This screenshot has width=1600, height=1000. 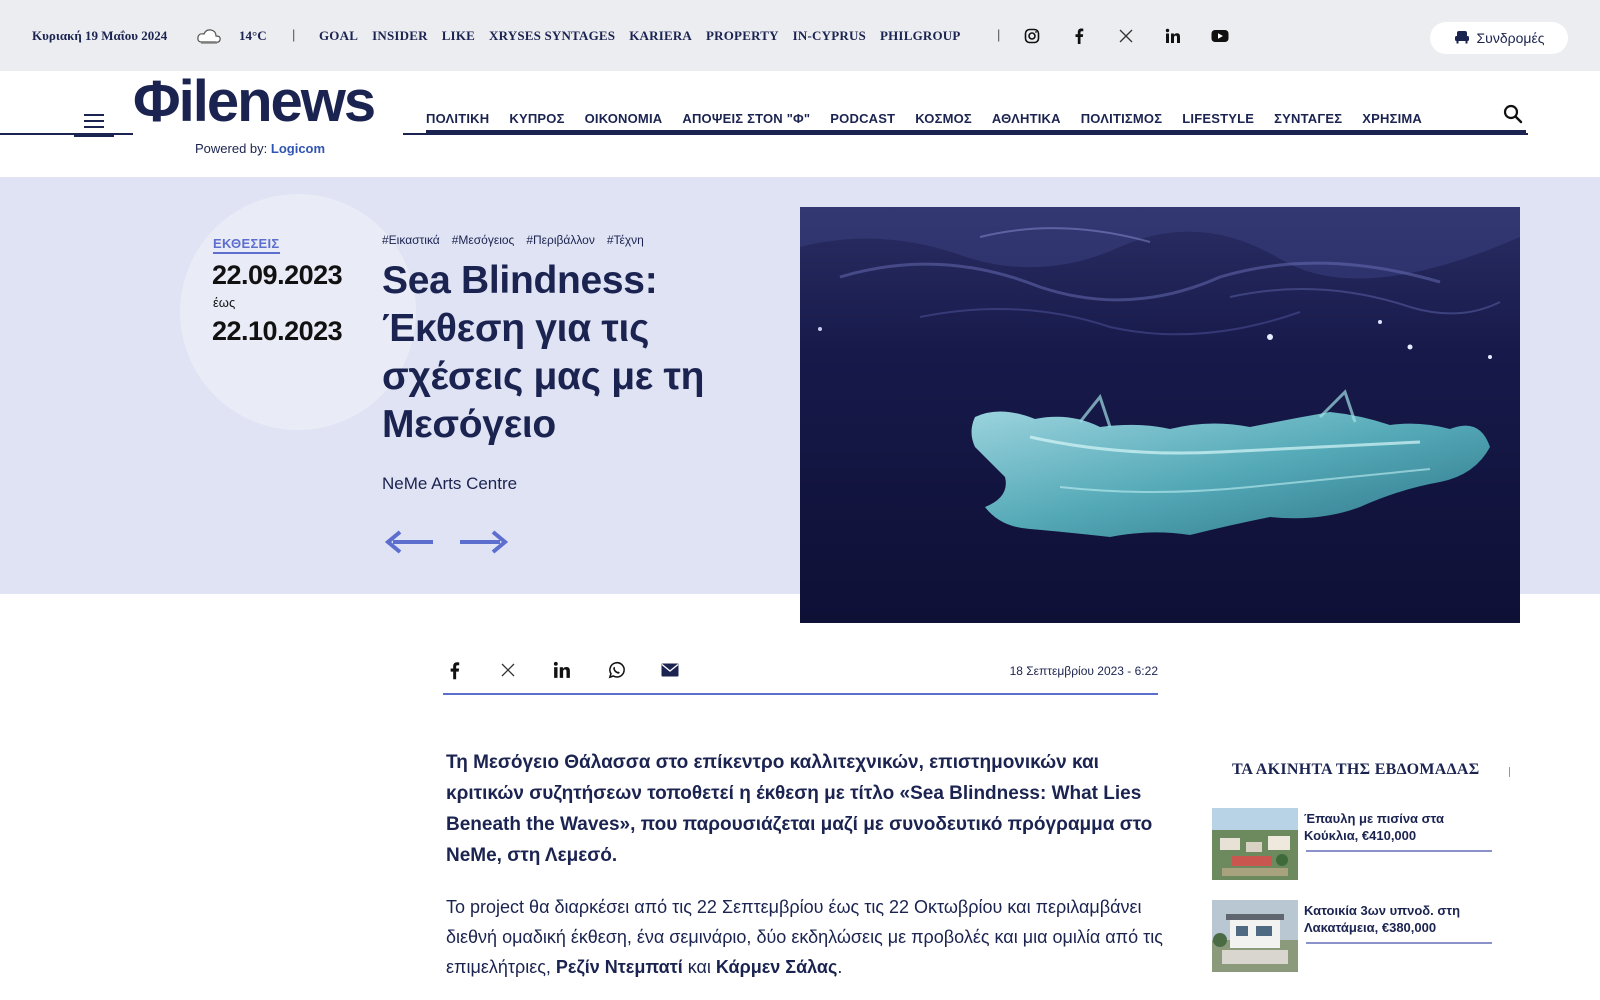 What do you see at coordinates (253, 35) in the screenshot?
I see `temperature: 14°C` at bounding box center [253, 35].